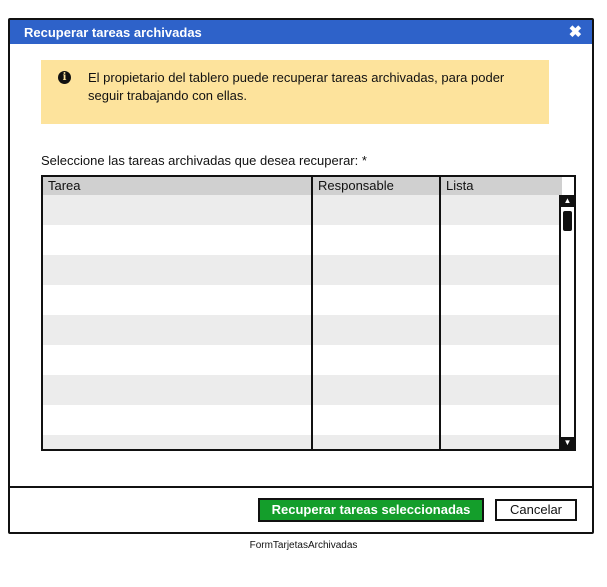 This screenshot has height=587, width=607. I want to click on dialog-titlebar: Recuperar tareas archivadas ✖, so click(301, 32).